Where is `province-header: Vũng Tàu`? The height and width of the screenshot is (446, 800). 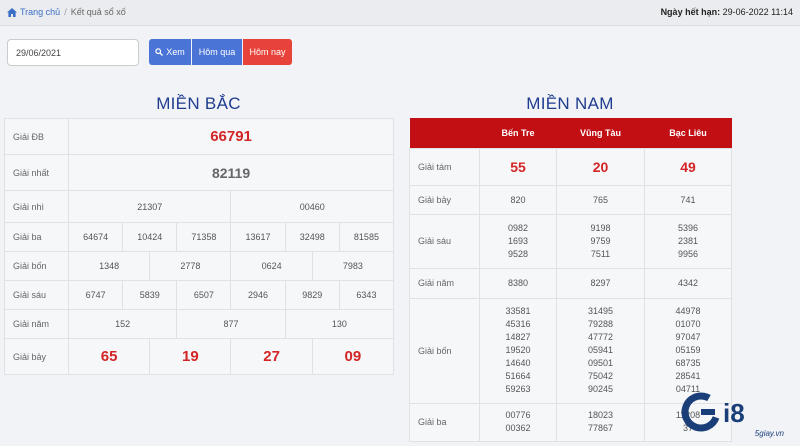 province-header: Vũng Tàu is located at coordinates (600, 133).